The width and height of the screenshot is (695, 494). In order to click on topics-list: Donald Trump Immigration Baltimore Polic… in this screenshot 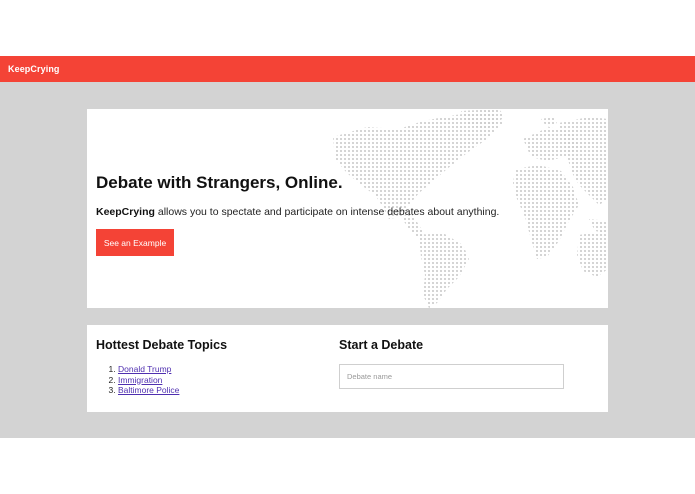, I will do `click(161, 380)`.